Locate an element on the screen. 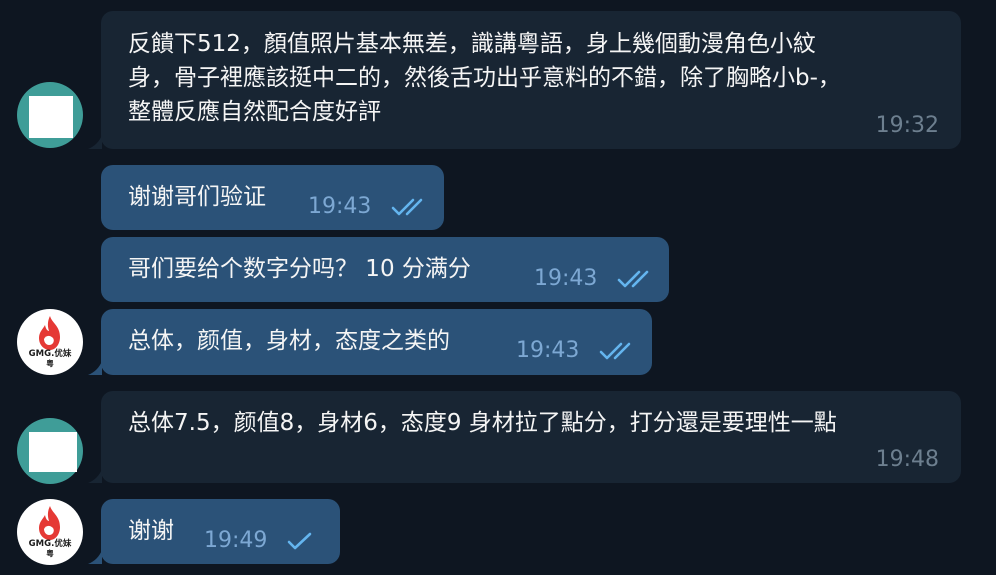 The width and height of the screenshot is (996, 575). message-bubble-outgoing: 谢谢哥们验证 19:43 is located at coordinates (272, 197).